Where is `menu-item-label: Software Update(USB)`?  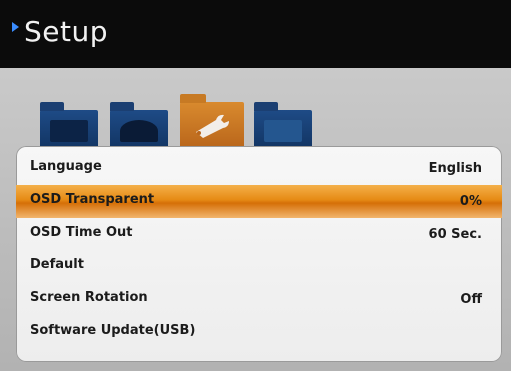
menu-item-label: Software Update(USB) is located at coordinates (113, 330).